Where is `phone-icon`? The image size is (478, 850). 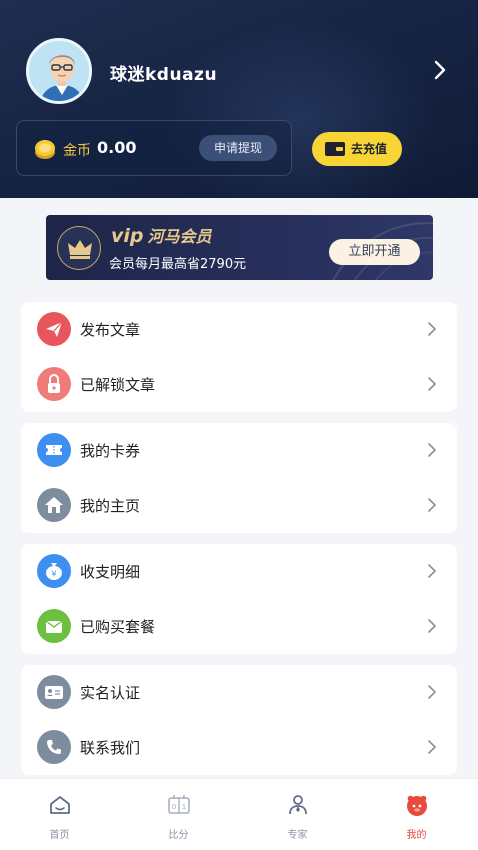 phone-icon is located at coordinates (54, 747).